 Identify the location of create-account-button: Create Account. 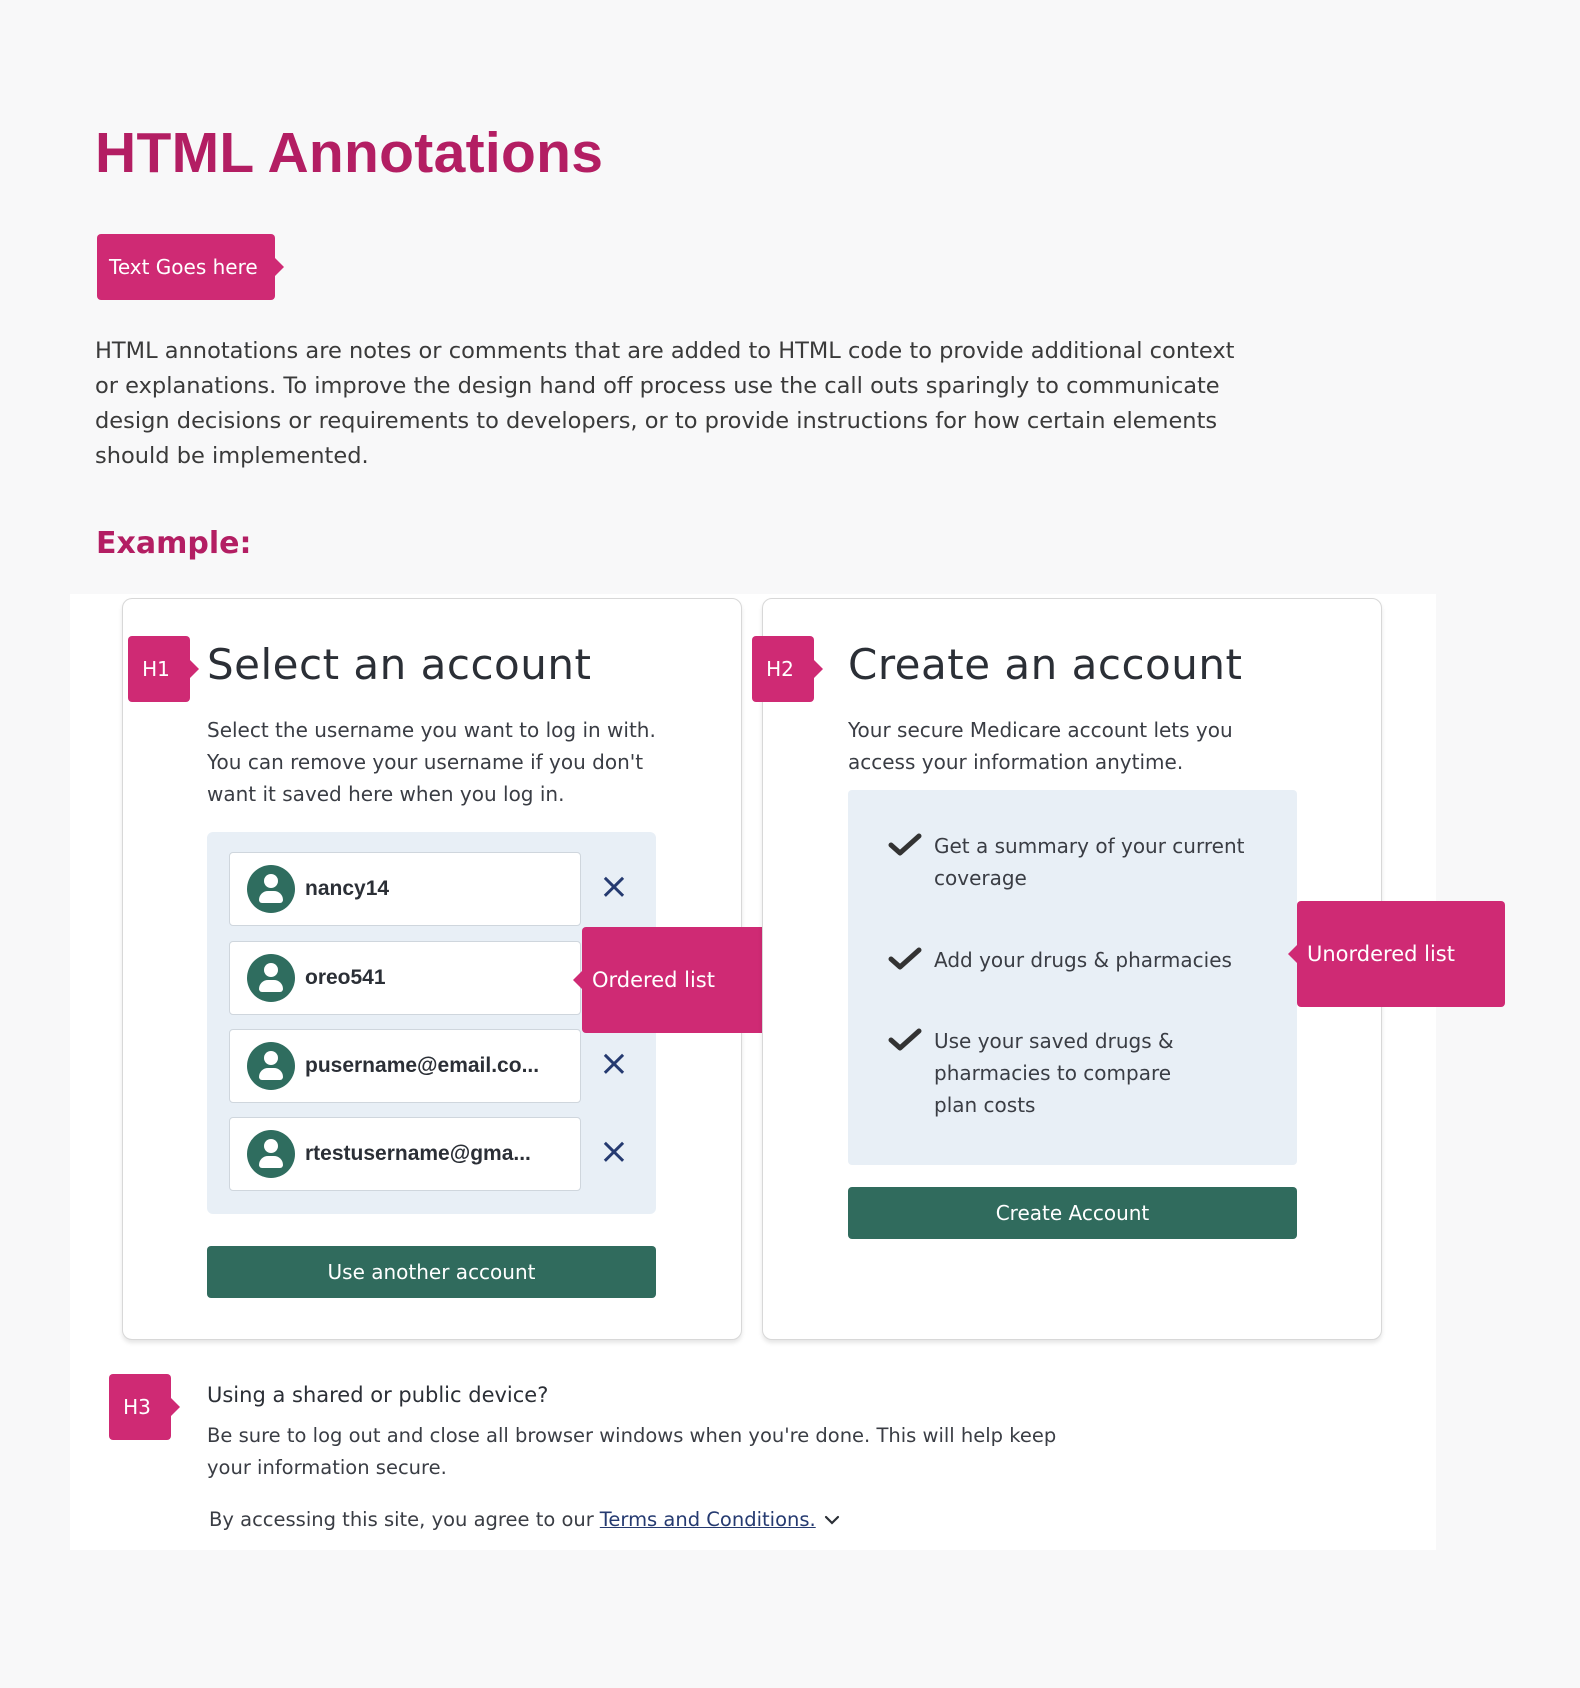
(1072, 1213).